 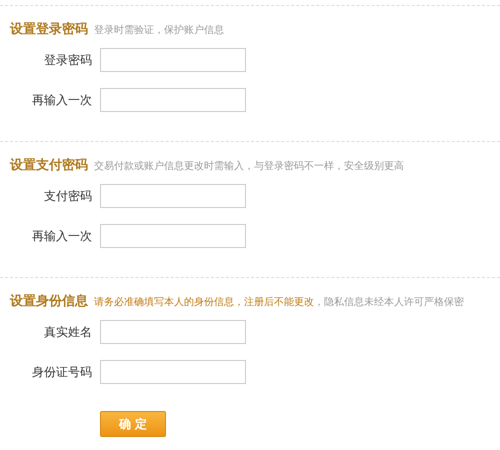 I want to click on section-hint: 交易付款或账户信息更改时需输入，与登录密码不一样，安全级别更高, so click(x=249, y=166).